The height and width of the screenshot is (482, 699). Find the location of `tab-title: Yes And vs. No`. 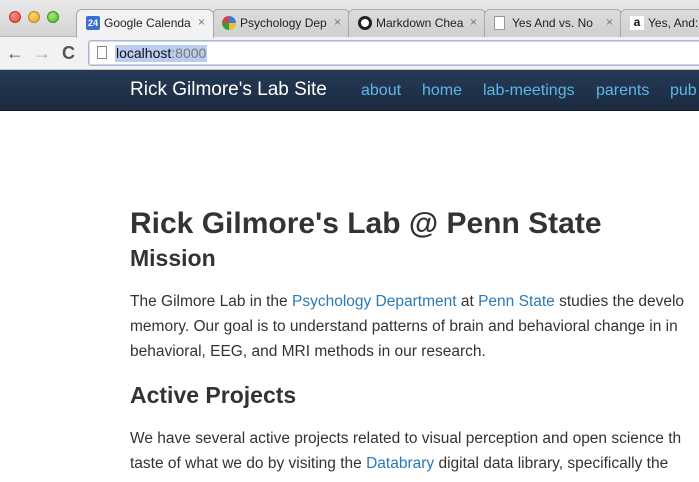

tab-title: Yes And vs. No is located at coordinates (552, 23).